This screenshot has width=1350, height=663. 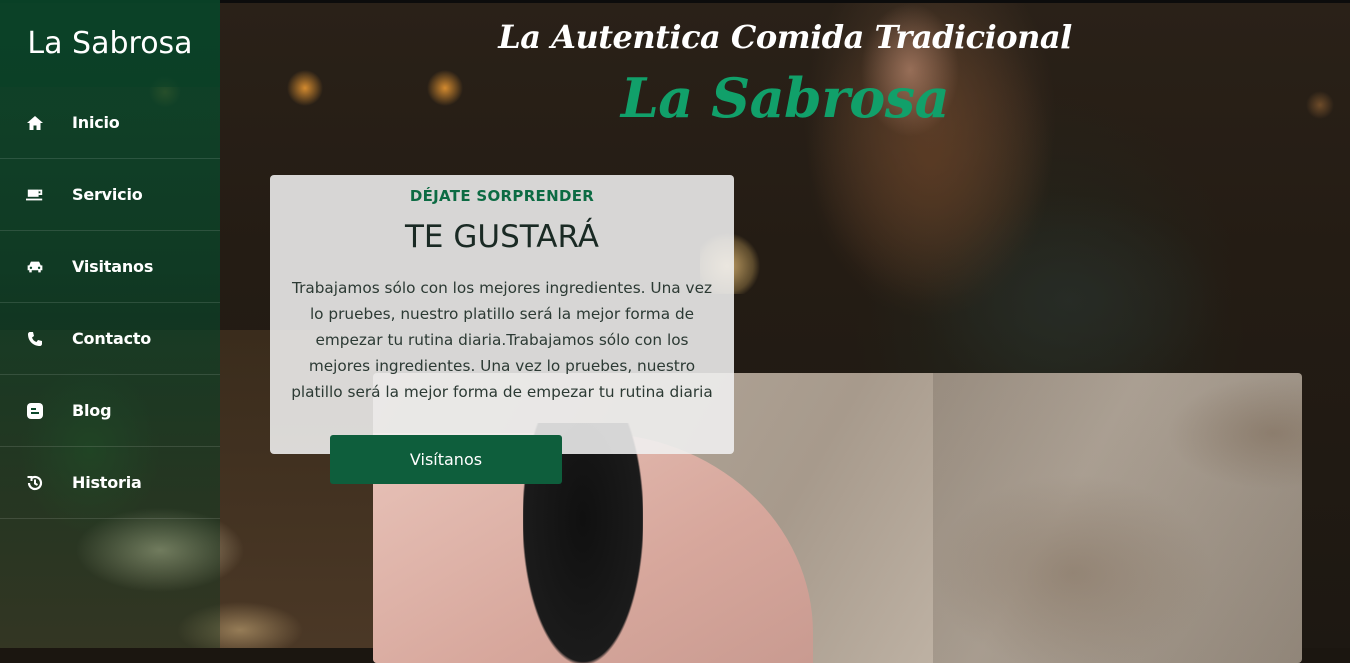 What do you see at coordinates (35, 411) in the screenshot?
I see `blog-icon` at bounding box center [35, 411].